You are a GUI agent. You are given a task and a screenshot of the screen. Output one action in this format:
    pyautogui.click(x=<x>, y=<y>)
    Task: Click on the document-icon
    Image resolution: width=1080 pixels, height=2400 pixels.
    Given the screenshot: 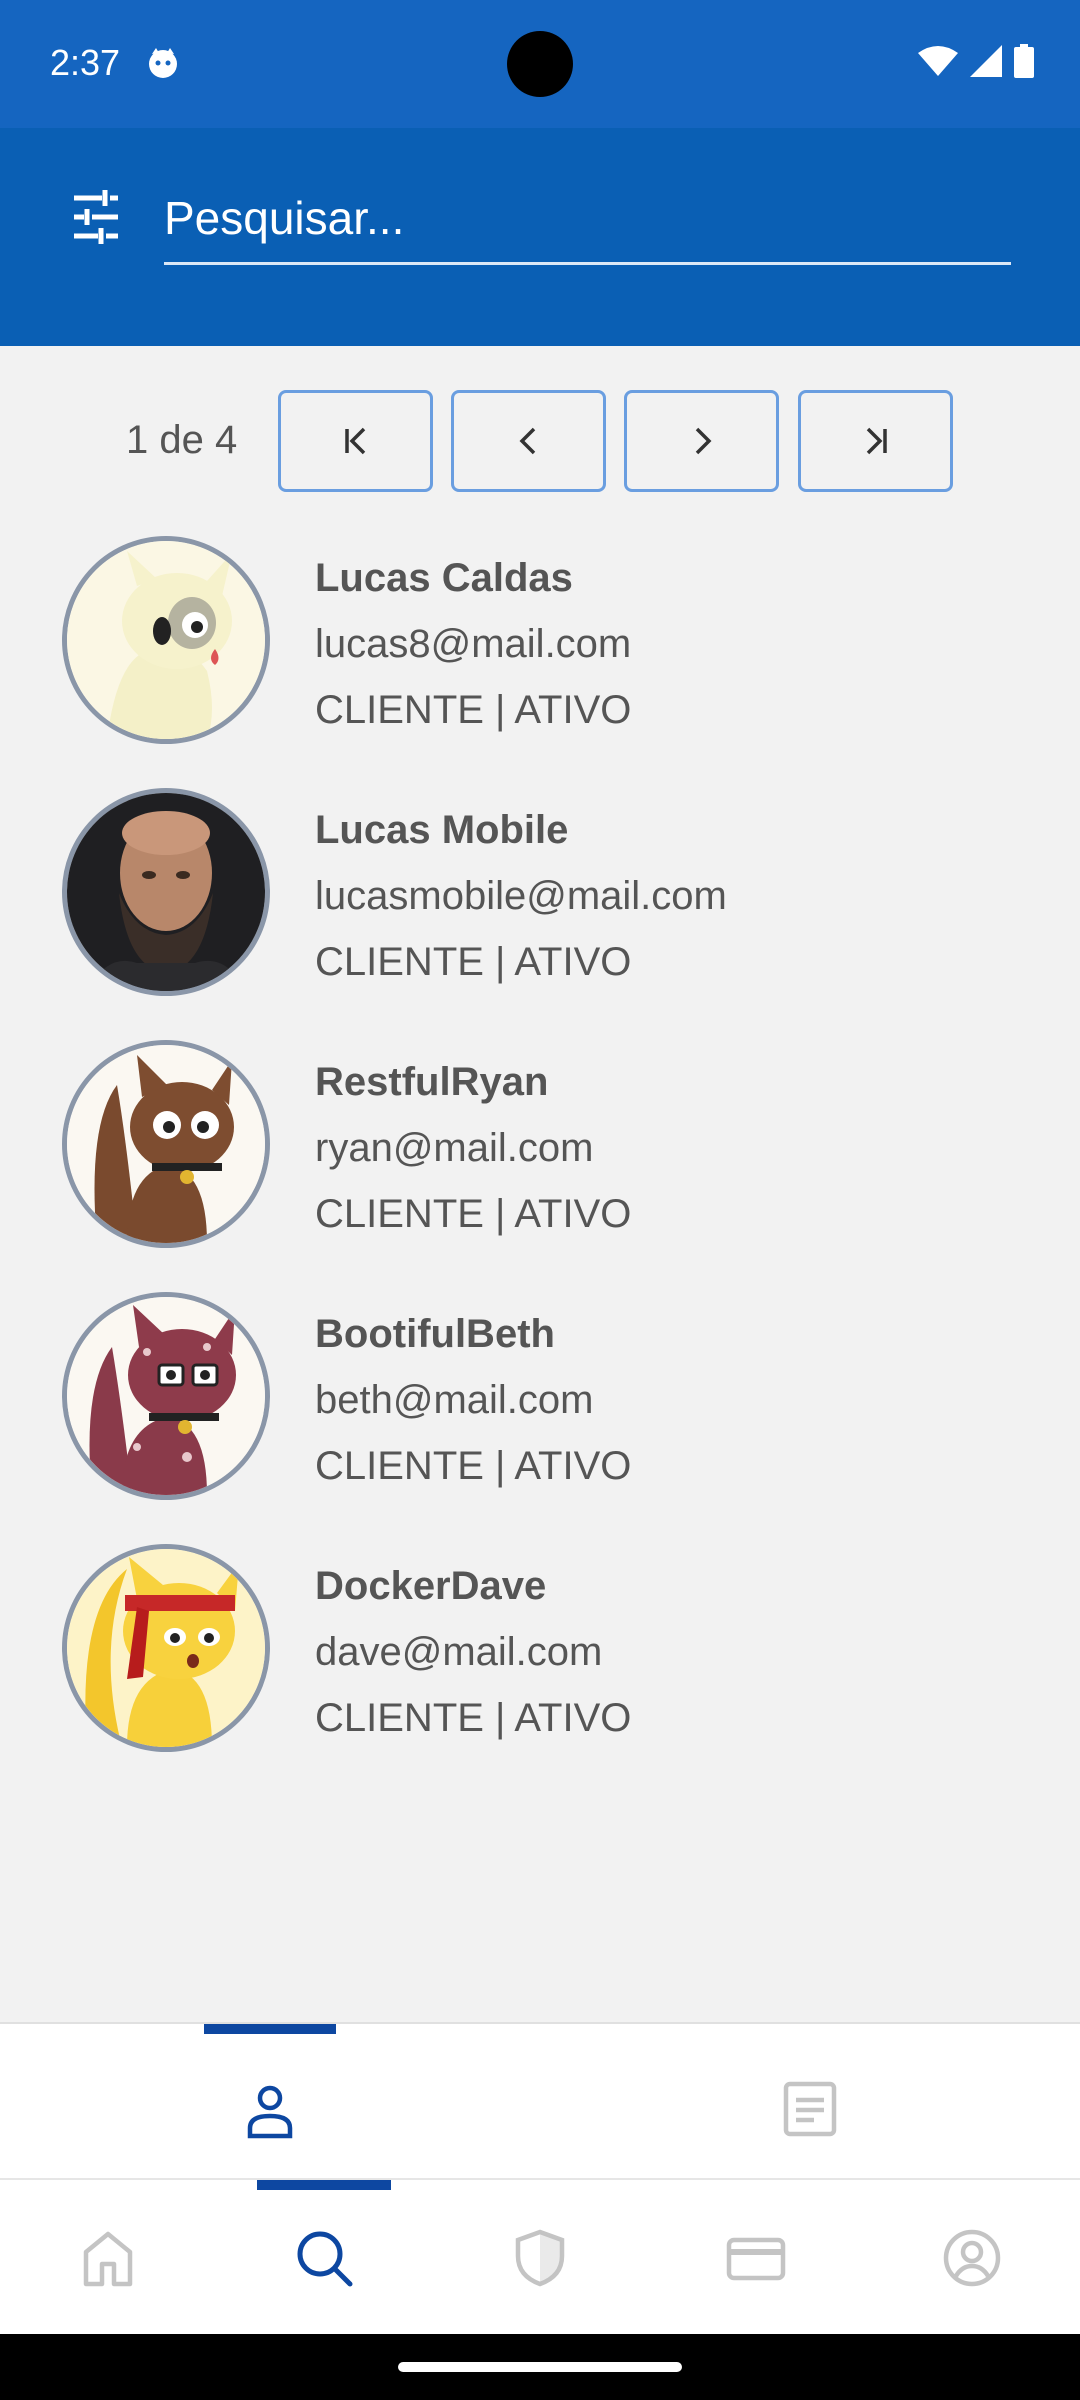 What is the action you would take?
    pyautogui.click(x=810, y=2109)
    